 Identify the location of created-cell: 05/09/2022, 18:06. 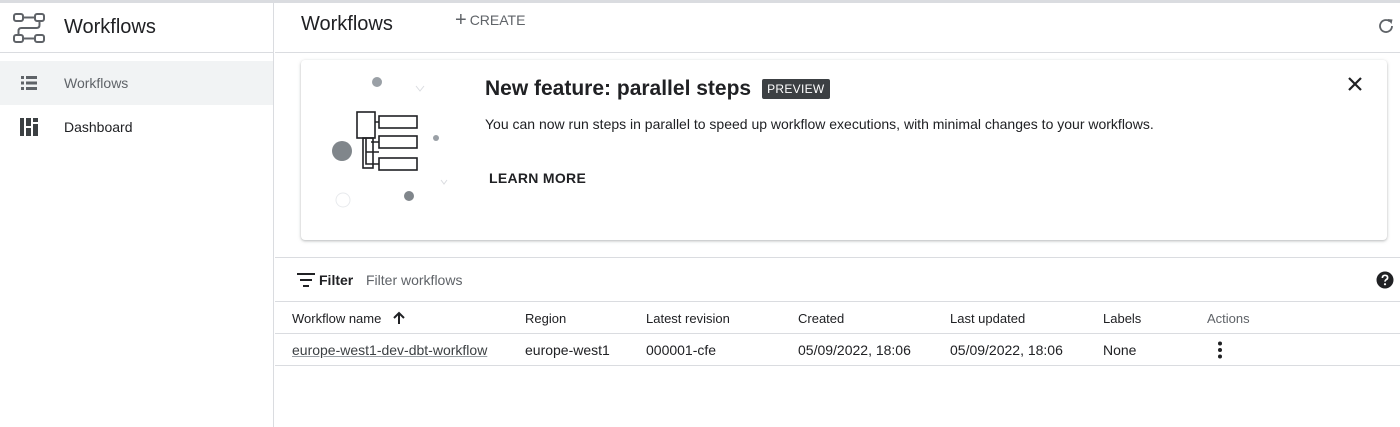
(854, 350).